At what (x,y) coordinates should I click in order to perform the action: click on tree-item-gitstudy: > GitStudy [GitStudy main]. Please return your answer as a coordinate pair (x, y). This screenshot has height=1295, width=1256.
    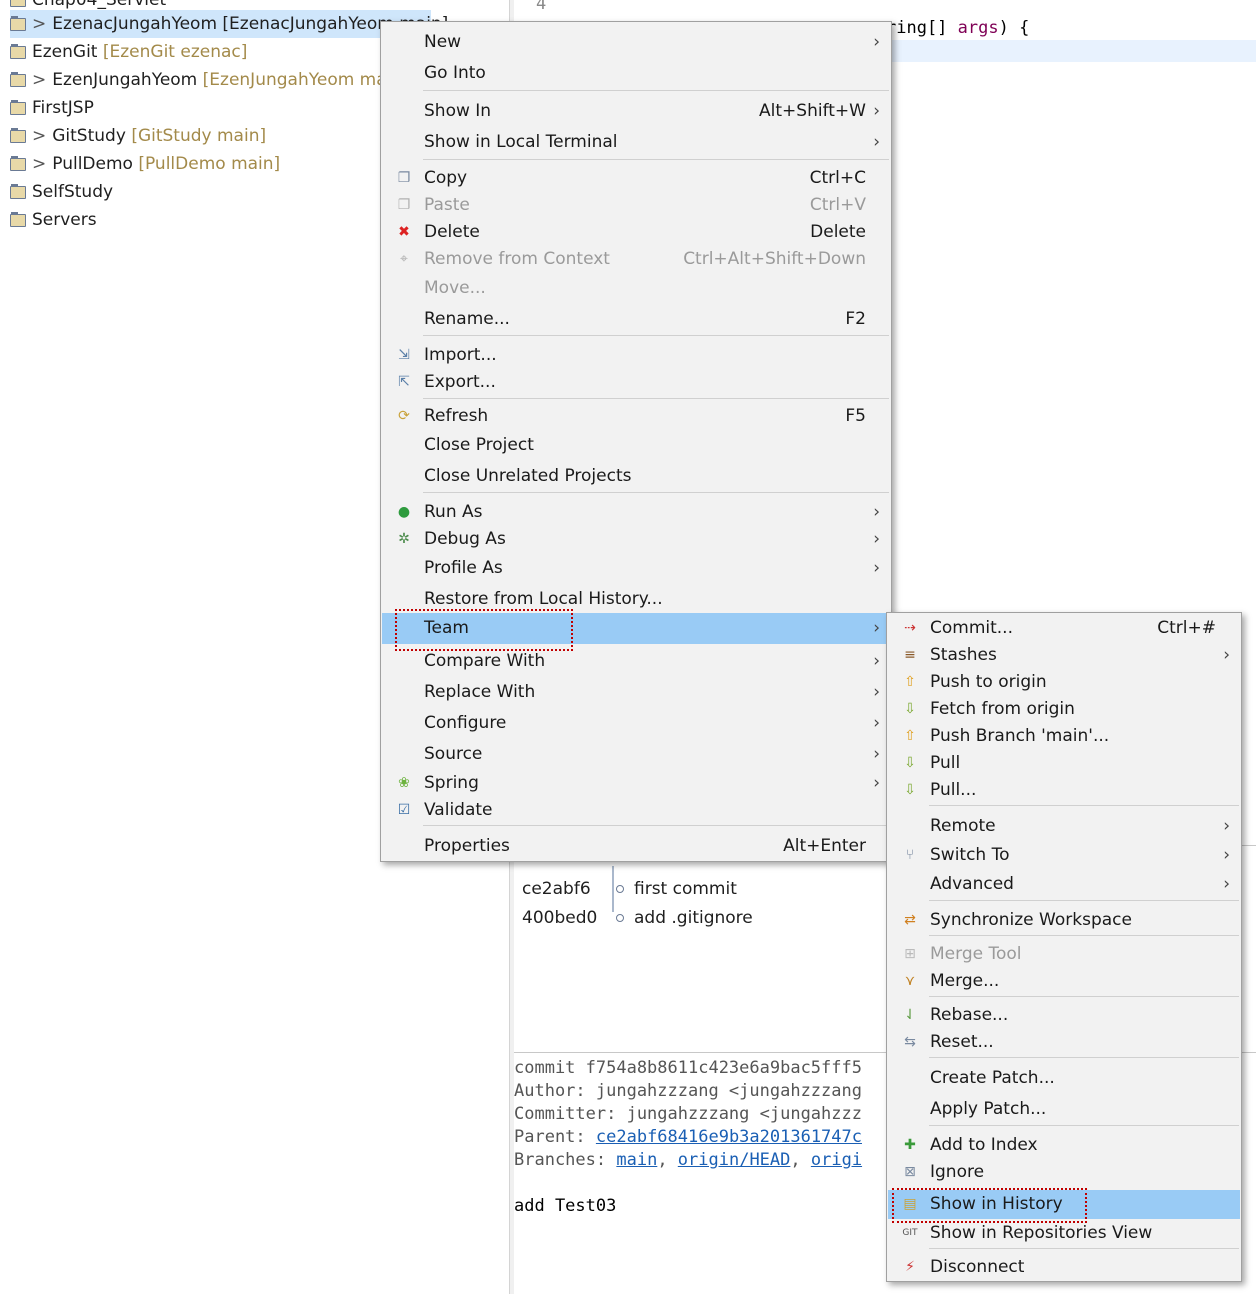
    Looking at the image, I should click on (138, 136).